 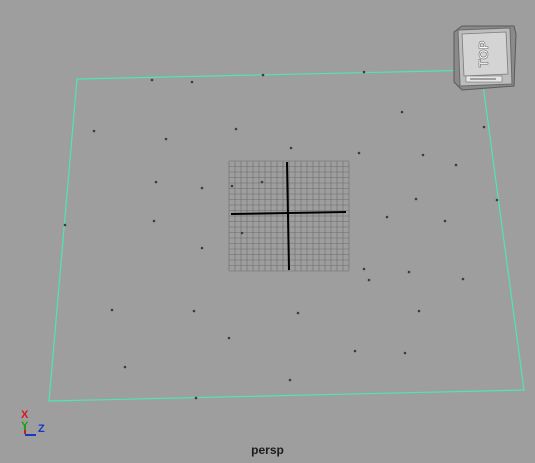 I want to click on y-axis-label: Y, so click(x=25, y=426).